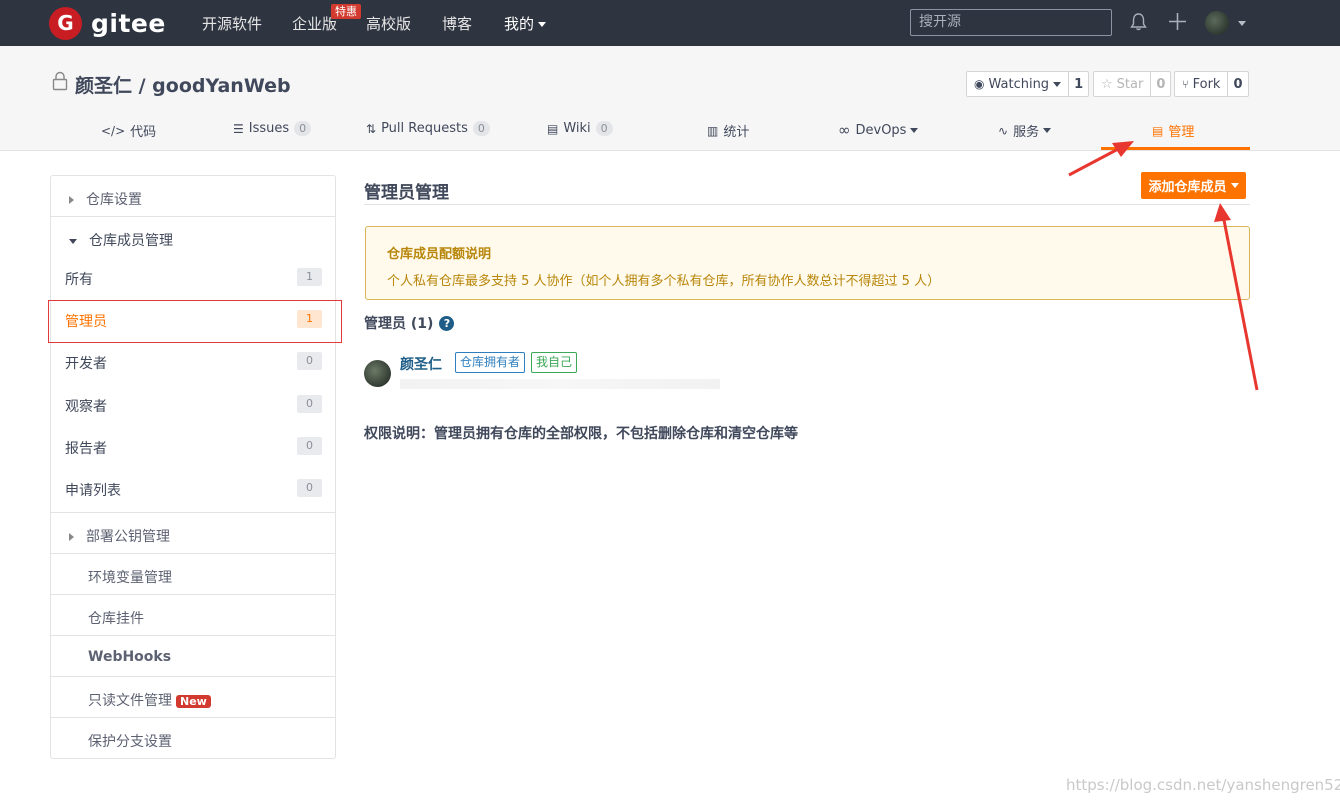  What do you see at coordinates (1158, 130) in the screenshot?
I see `manage-icon: ▤` at bounding box center [1158, 130].